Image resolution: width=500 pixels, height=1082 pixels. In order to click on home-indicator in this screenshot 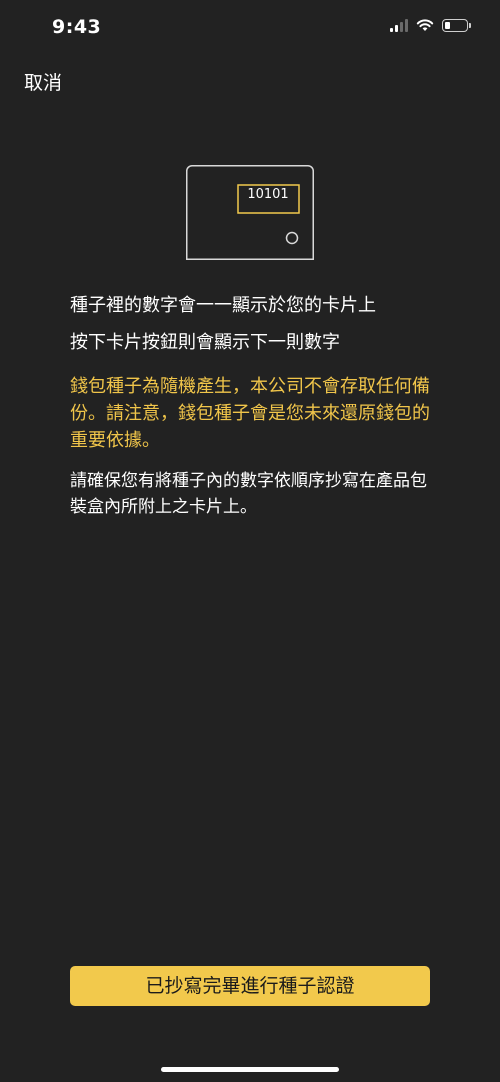, I will do `click(250, 1069)`.